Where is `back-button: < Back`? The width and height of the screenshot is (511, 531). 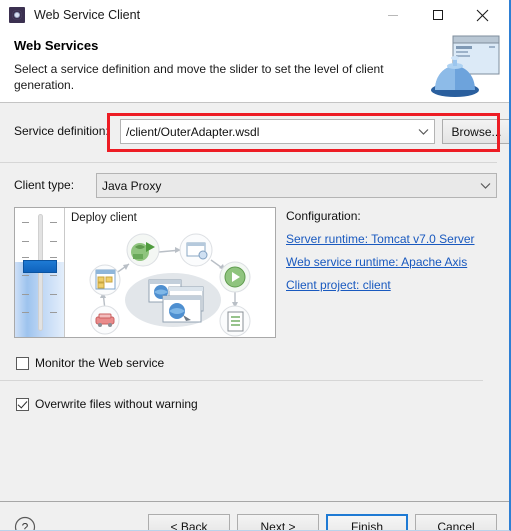
back-button: < Back is located at coordinates (189, 522).